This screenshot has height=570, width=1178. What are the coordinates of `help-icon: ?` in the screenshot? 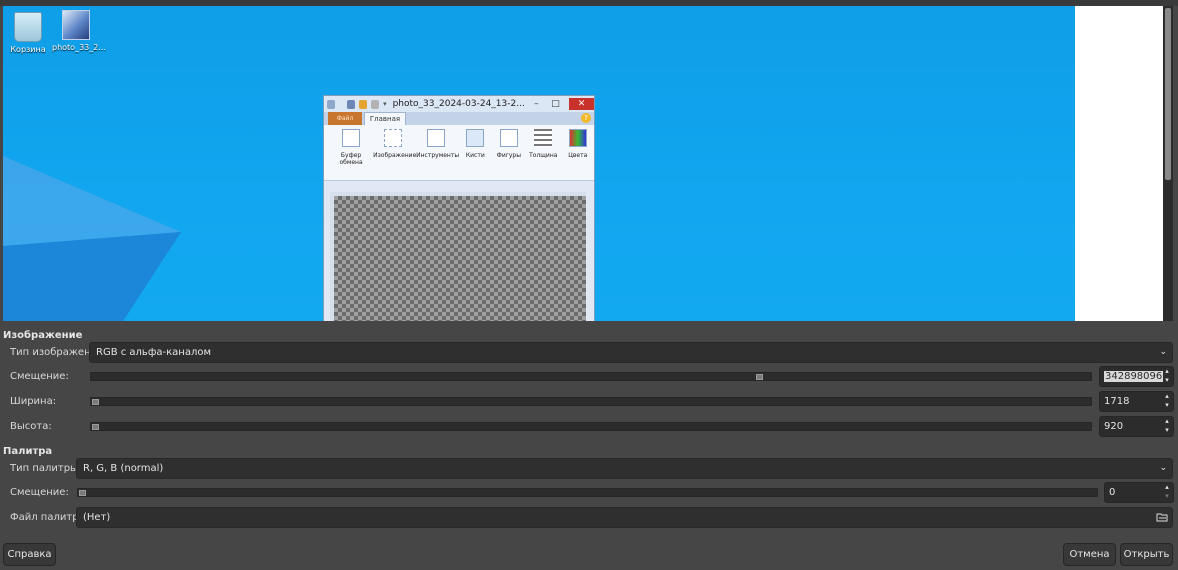 It's located at (586, 118).